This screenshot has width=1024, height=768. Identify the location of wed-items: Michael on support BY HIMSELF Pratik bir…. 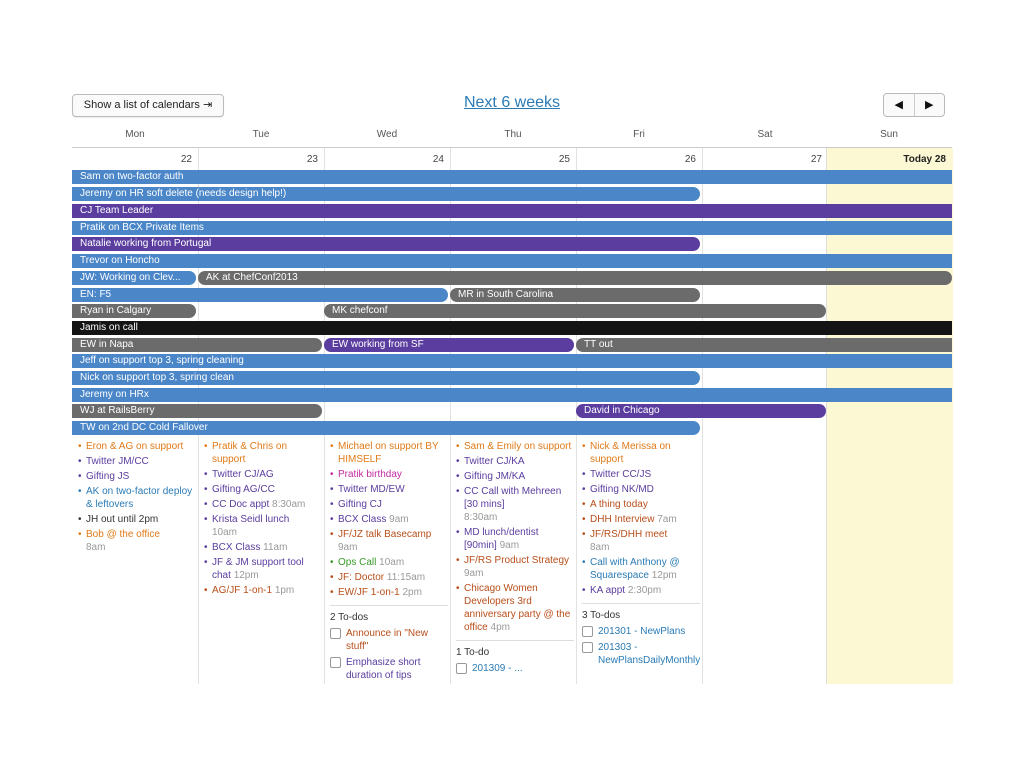
(389, 562).